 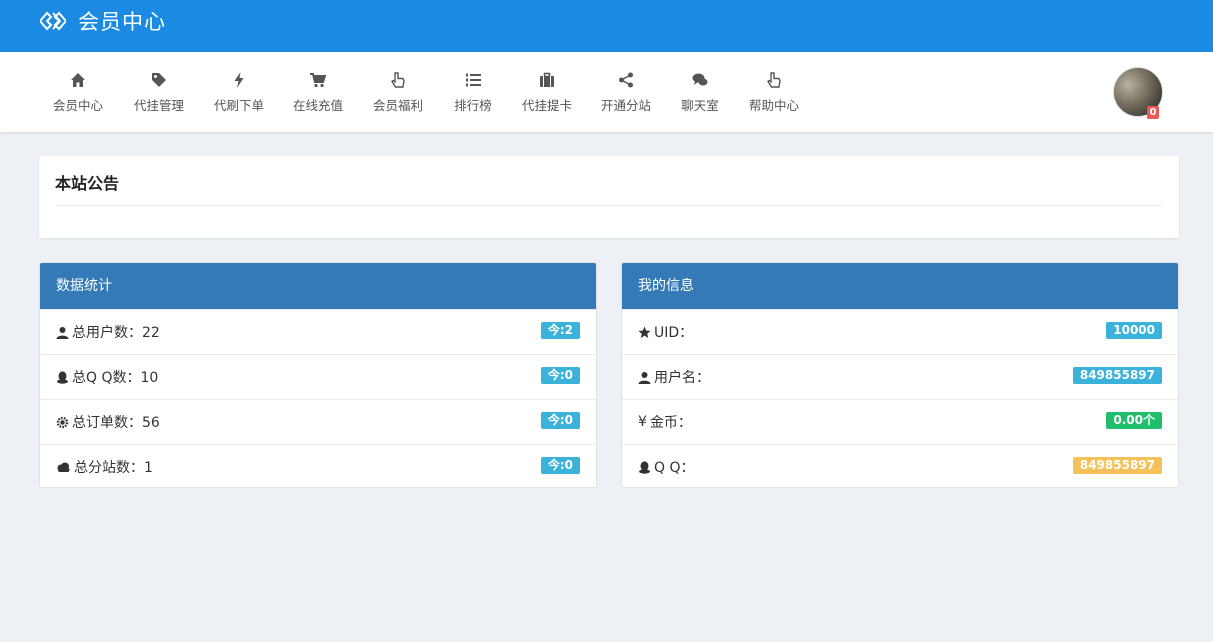 What do you see at coordinates (547, 94) in the screenshot?
I see `nav-item-card: 代挂提卡` at bounding box center [547, 94].